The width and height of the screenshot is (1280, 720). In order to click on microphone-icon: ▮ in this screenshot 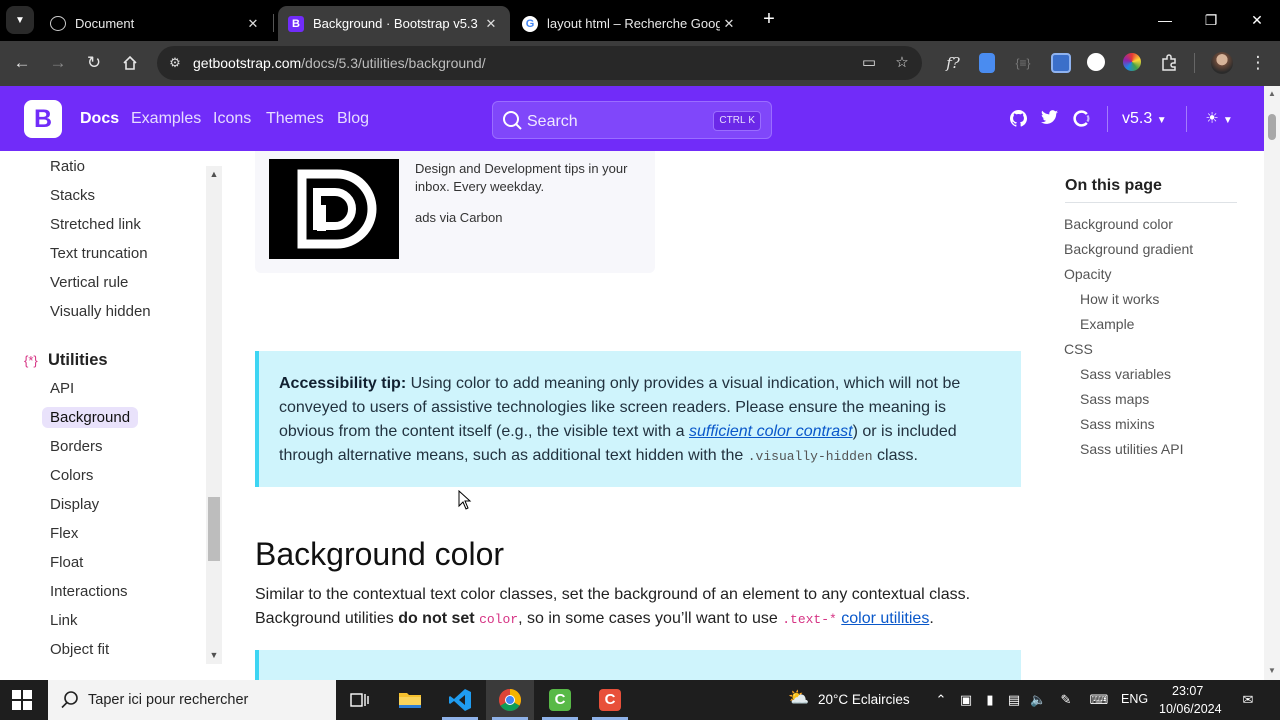, I will do `click(990, 700)`.